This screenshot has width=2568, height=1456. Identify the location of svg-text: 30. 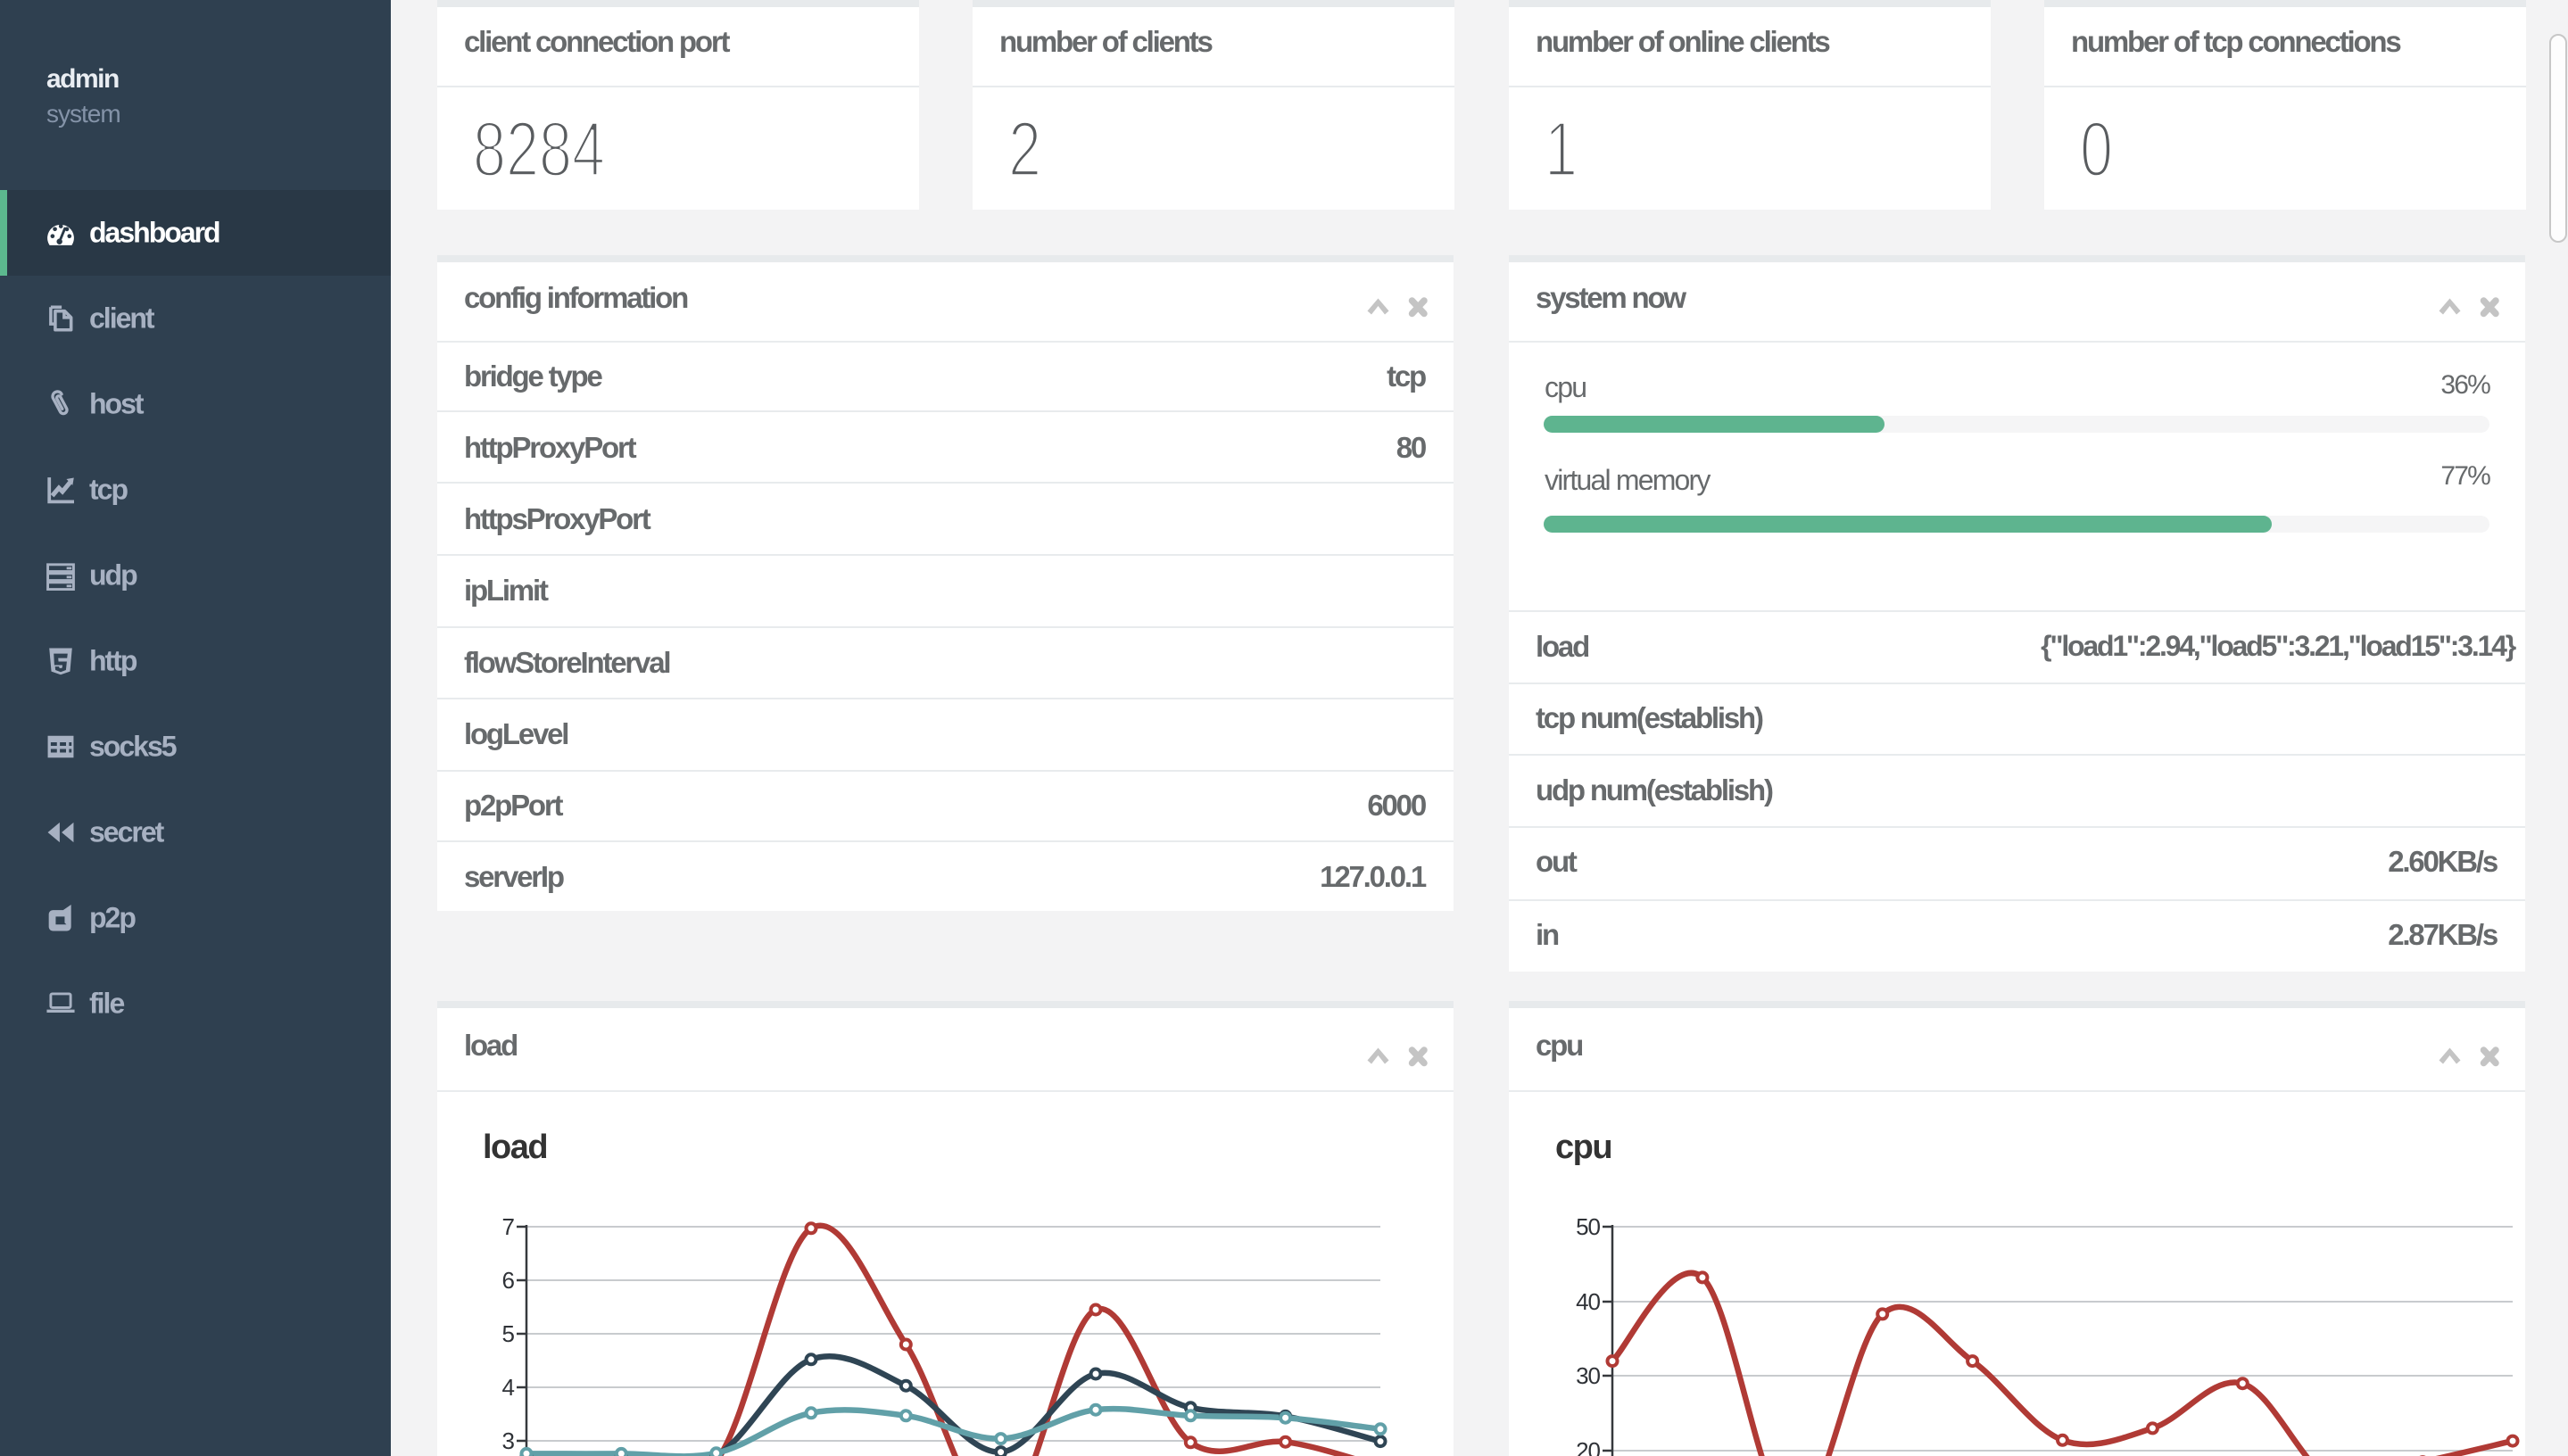
(1588, 1375).